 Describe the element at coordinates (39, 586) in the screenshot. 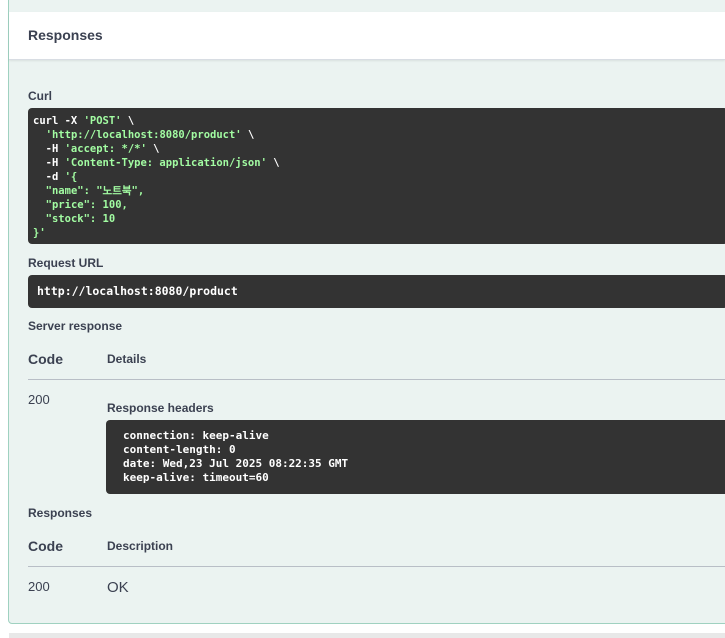

I see `responses-code: 200` at that location.